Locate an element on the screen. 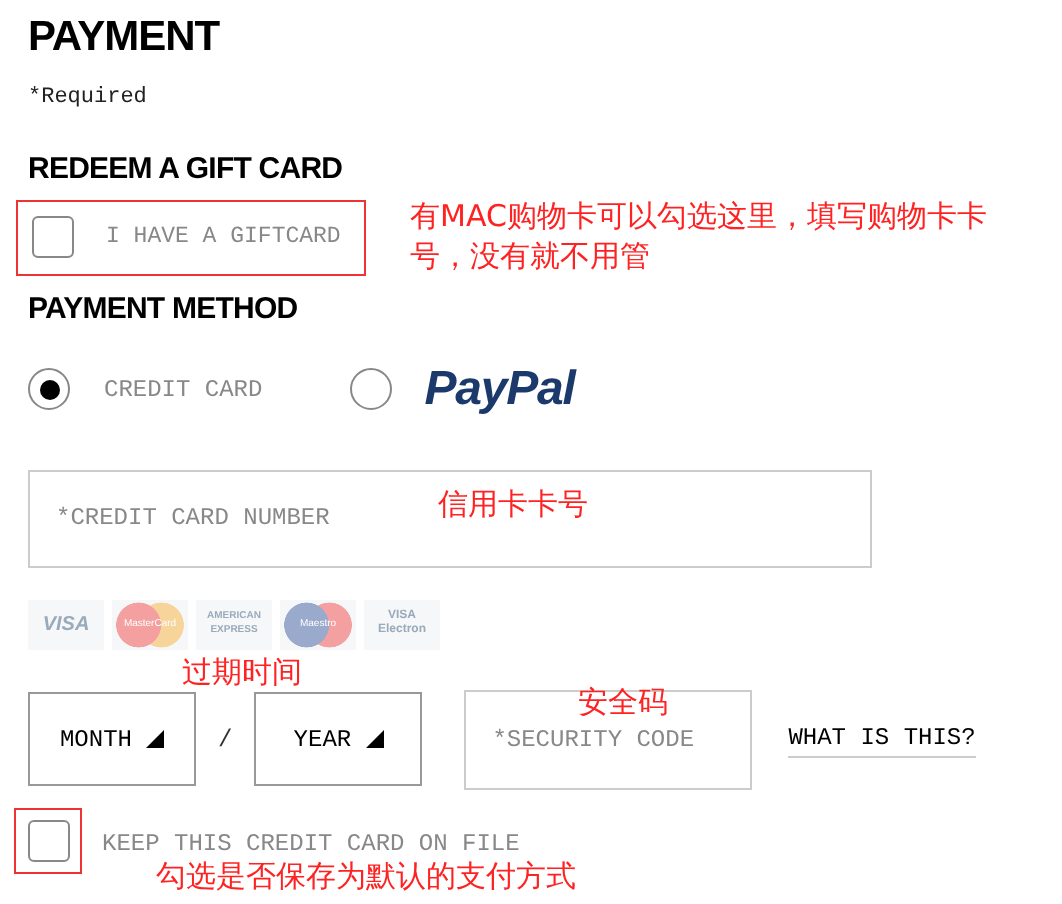  logo-text: VISA is located at coordinates (66, 624).